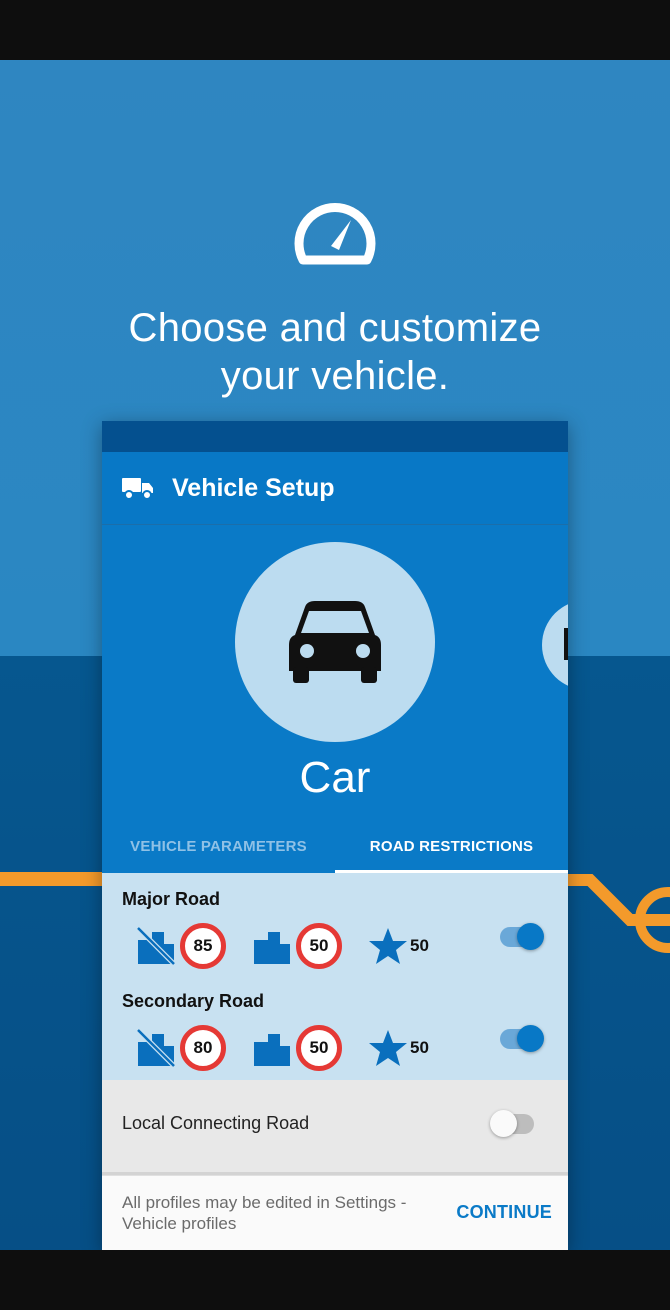  I want to click on truck-icon, so click(137, 489).